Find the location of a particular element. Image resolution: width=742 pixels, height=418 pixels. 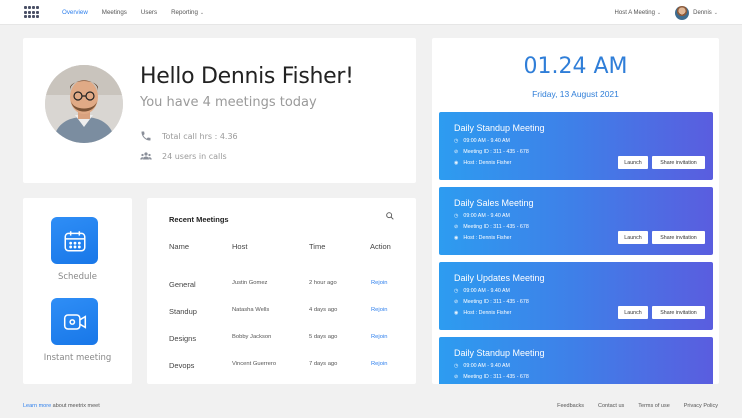

schedule-label: Schedule is located at coordinates (77, 277).